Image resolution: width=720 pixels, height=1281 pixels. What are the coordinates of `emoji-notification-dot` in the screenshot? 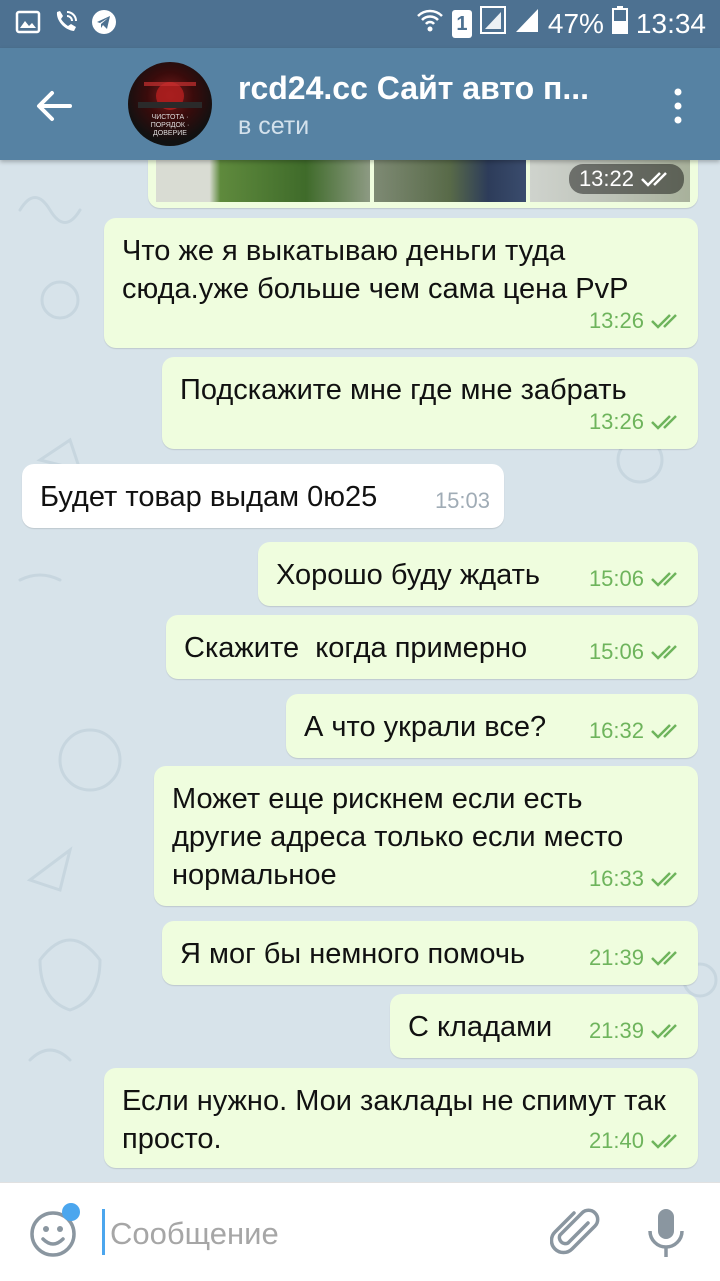 It's located at (71, 1212).